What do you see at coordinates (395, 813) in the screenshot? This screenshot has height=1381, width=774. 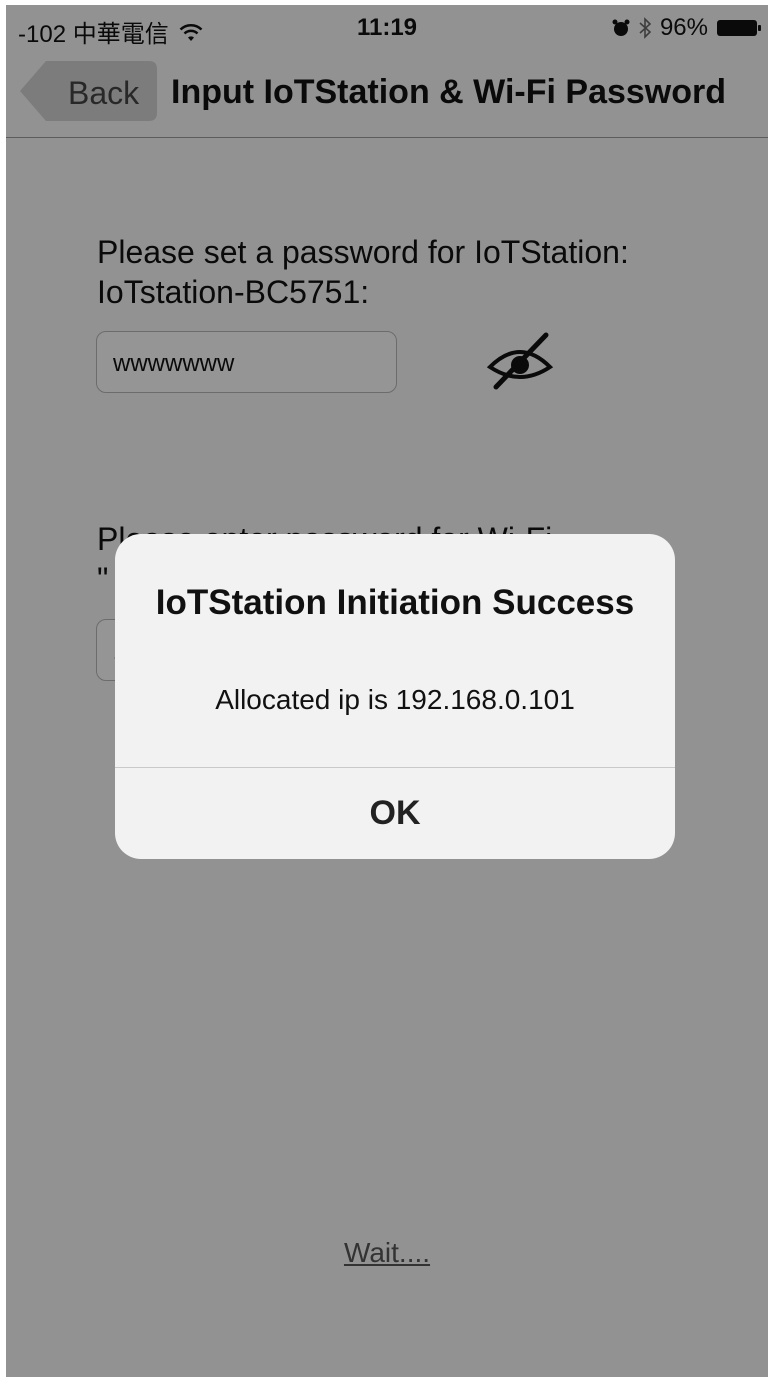 I see `ok-button: OK` at bounding box center [395, 813].